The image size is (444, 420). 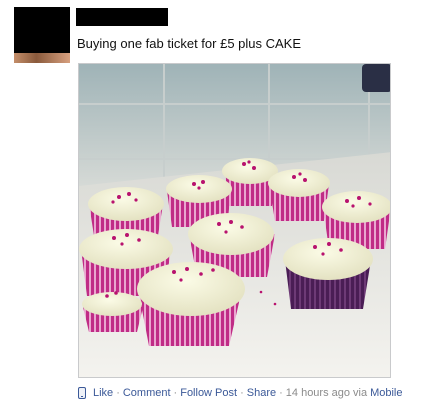 What do you see at coordinates (318, 393) in the screenshot?
I see `post-timestamp: 14 hours ago` at bounding box center [318, 393].